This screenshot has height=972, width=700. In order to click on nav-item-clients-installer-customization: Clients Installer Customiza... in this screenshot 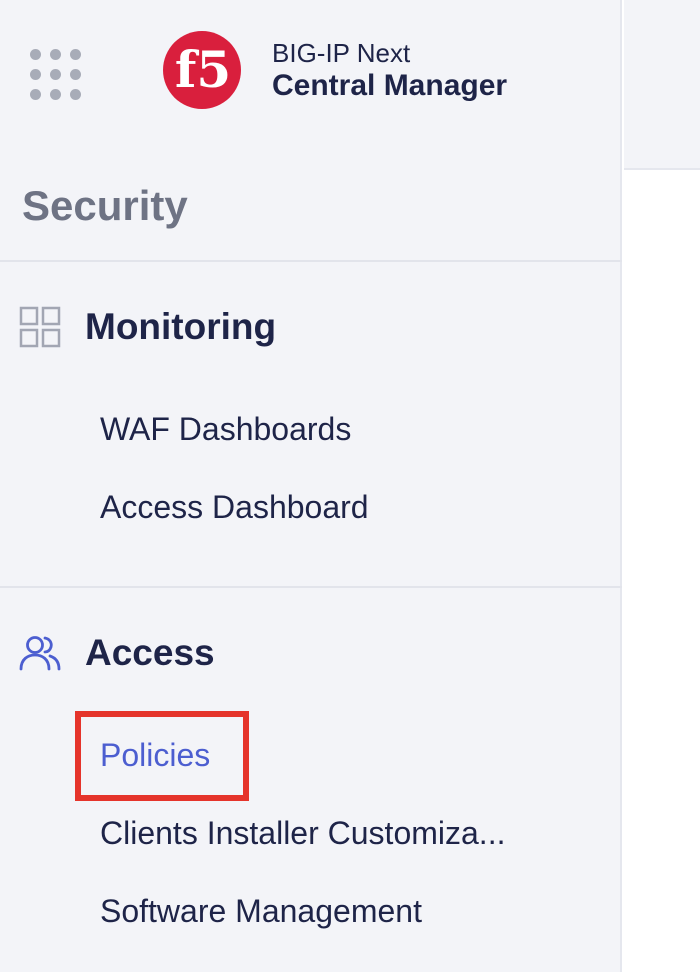, I will do `click(302, 833)`.